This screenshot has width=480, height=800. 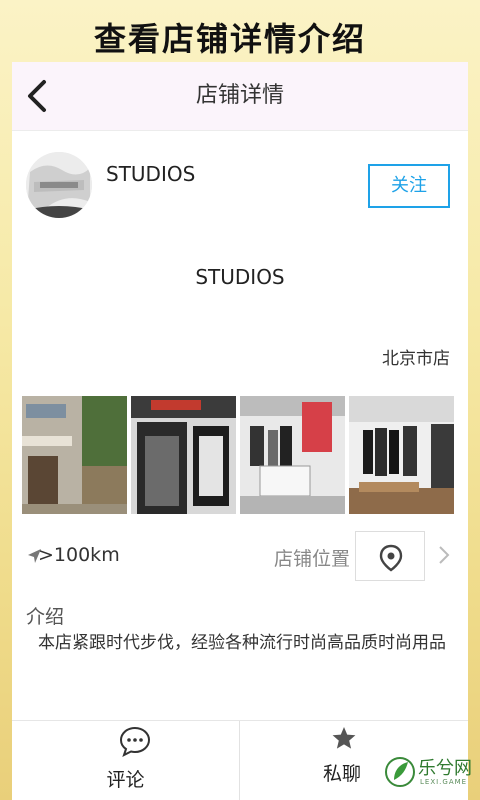 I want to click on watermark-text: 乐兮网, so click(x=445, y=768).